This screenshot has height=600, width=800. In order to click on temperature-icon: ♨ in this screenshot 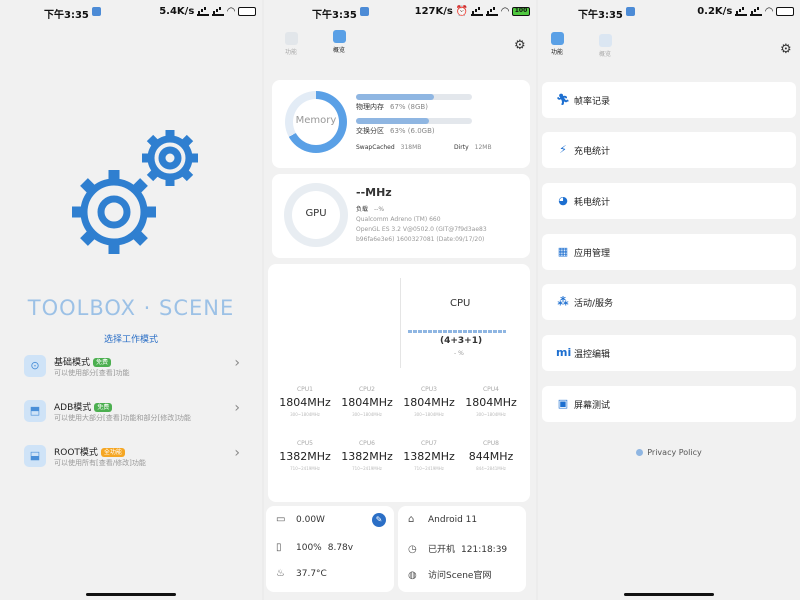, I will do `click(280, 573)`.